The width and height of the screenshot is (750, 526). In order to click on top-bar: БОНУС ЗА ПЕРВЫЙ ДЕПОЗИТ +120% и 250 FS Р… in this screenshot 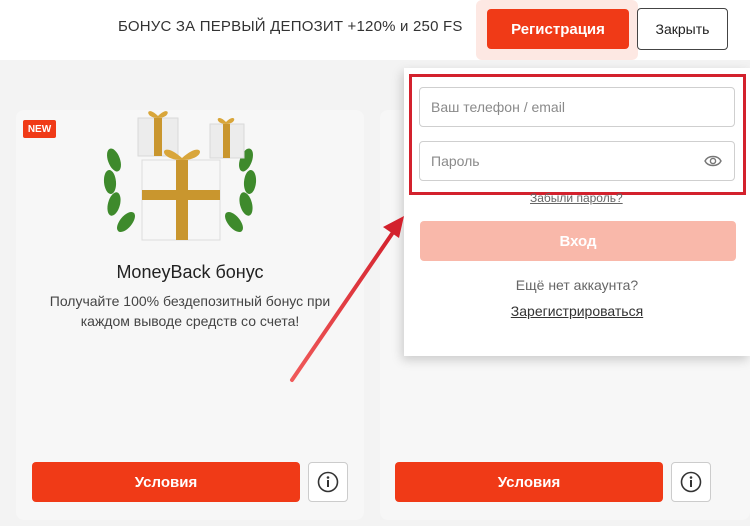, I will do `click(375, 30)`.